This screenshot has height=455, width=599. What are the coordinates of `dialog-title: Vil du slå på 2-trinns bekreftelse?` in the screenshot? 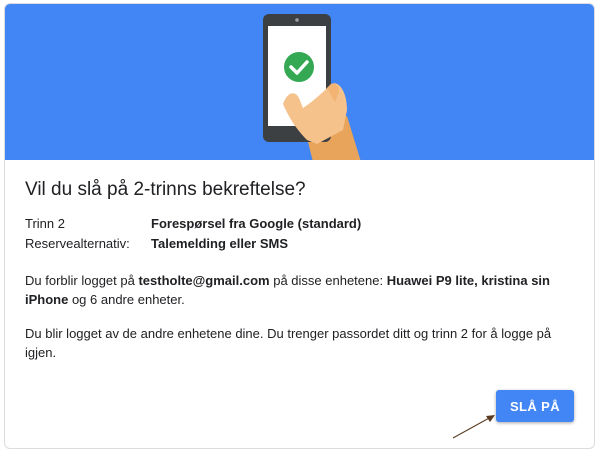 It's located at (165, 189).